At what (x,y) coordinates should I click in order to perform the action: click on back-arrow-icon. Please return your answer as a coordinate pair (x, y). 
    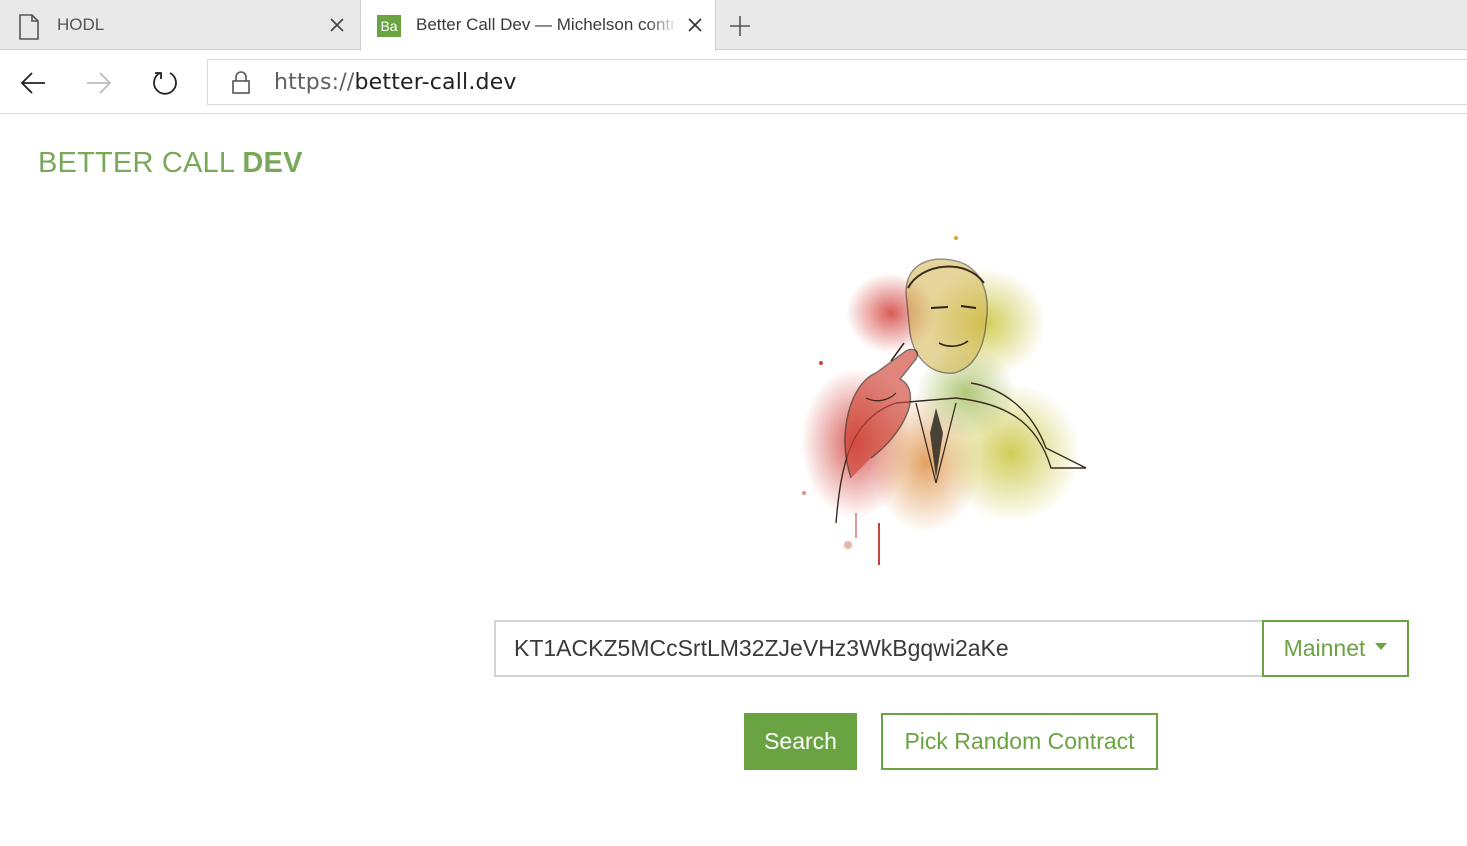
    Looking at the image, I should click on (33, 83).